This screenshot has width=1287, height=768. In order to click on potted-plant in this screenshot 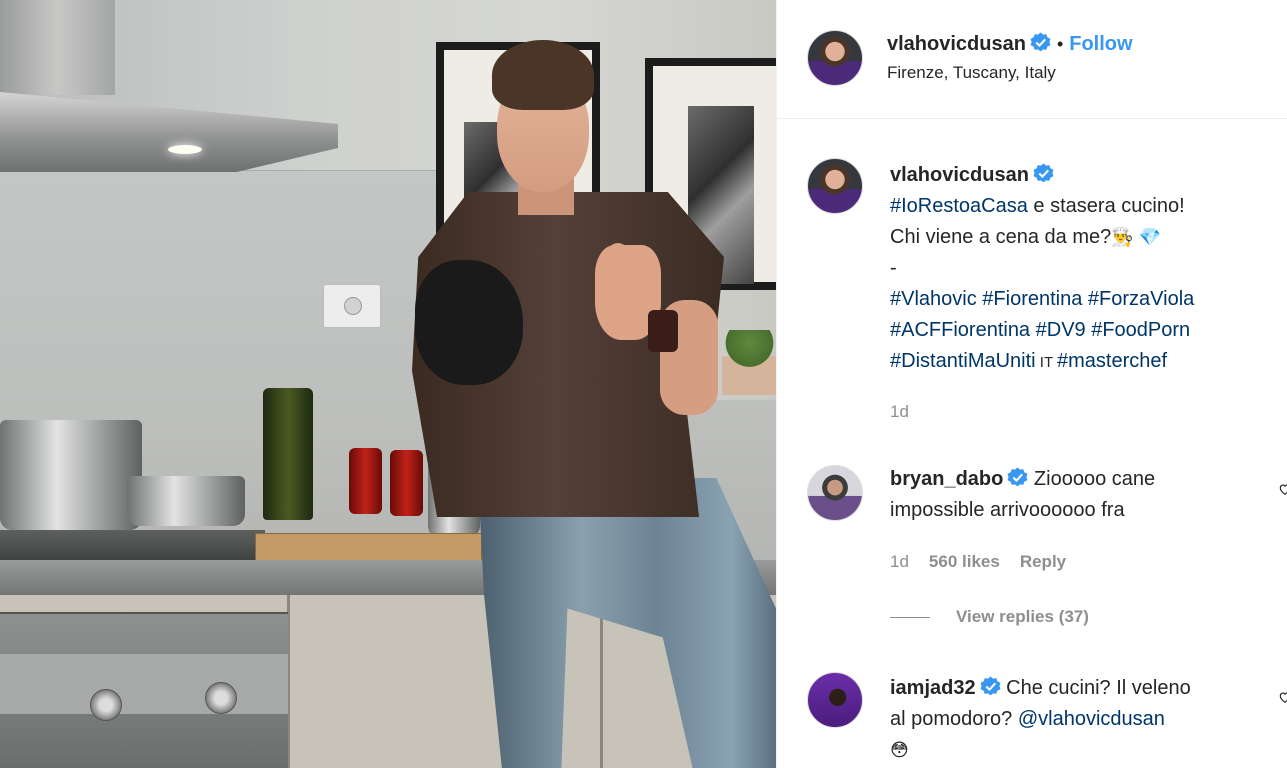, I will do `click(749, 362)`.